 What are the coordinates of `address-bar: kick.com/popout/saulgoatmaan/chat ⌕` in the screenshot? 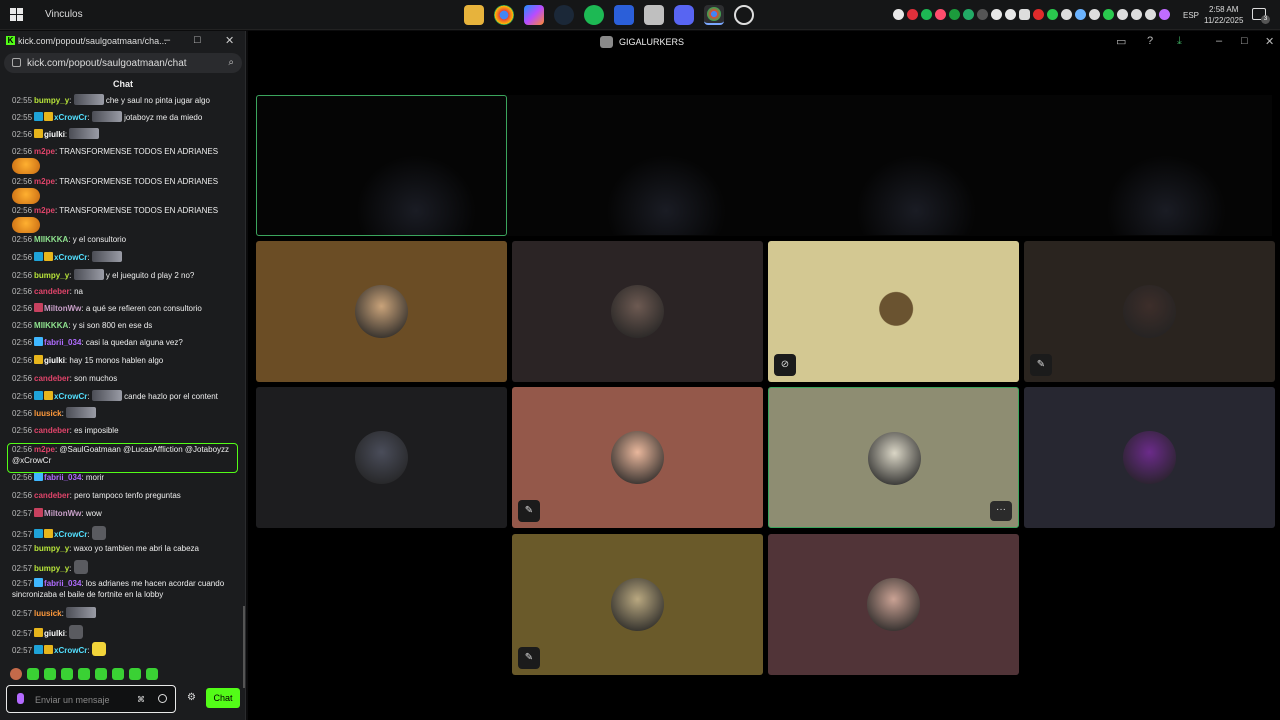 It's located at (123, 63).